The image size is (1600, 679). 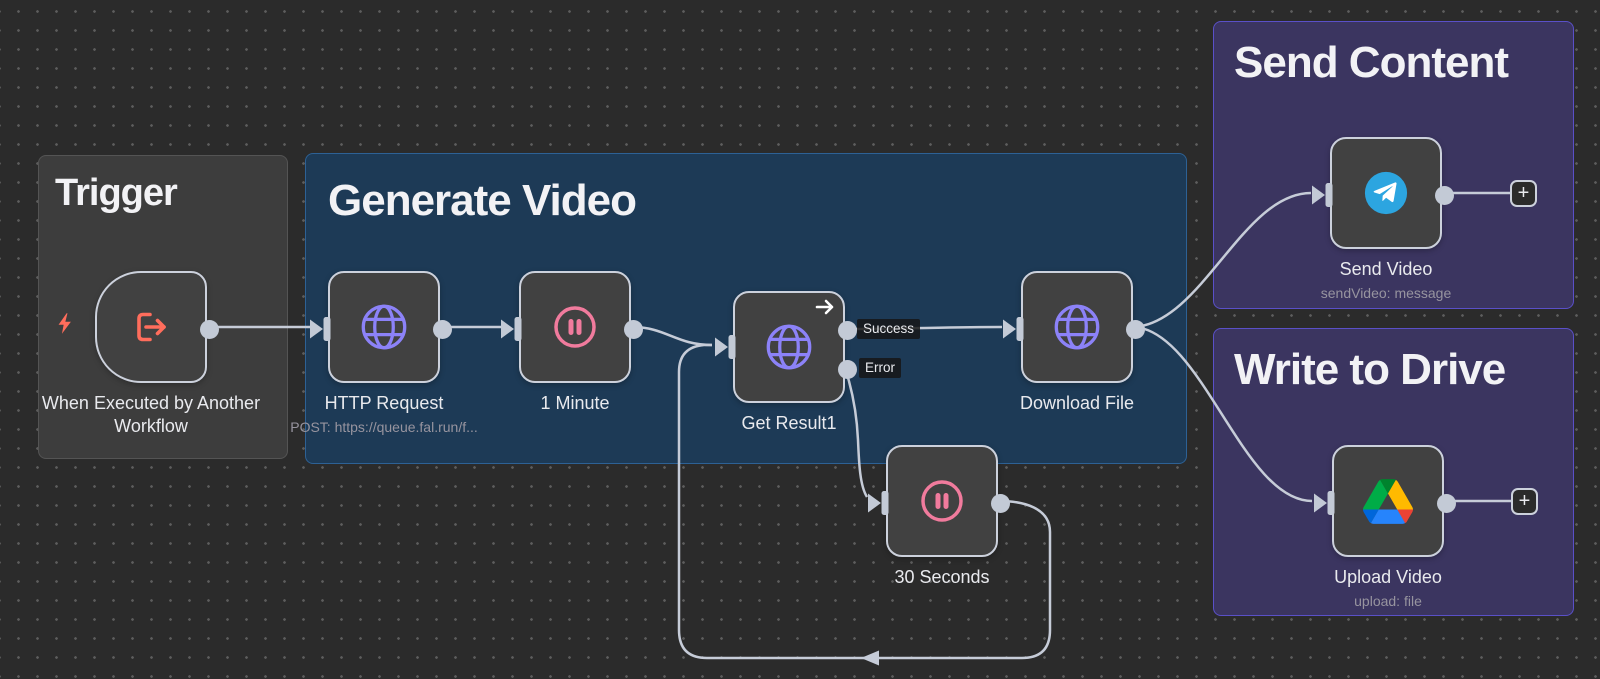 What do you see at coordinates (856, 432) in the screenshot?
I see `connection-error-to-30seconds` at bounding box center [856, 432].